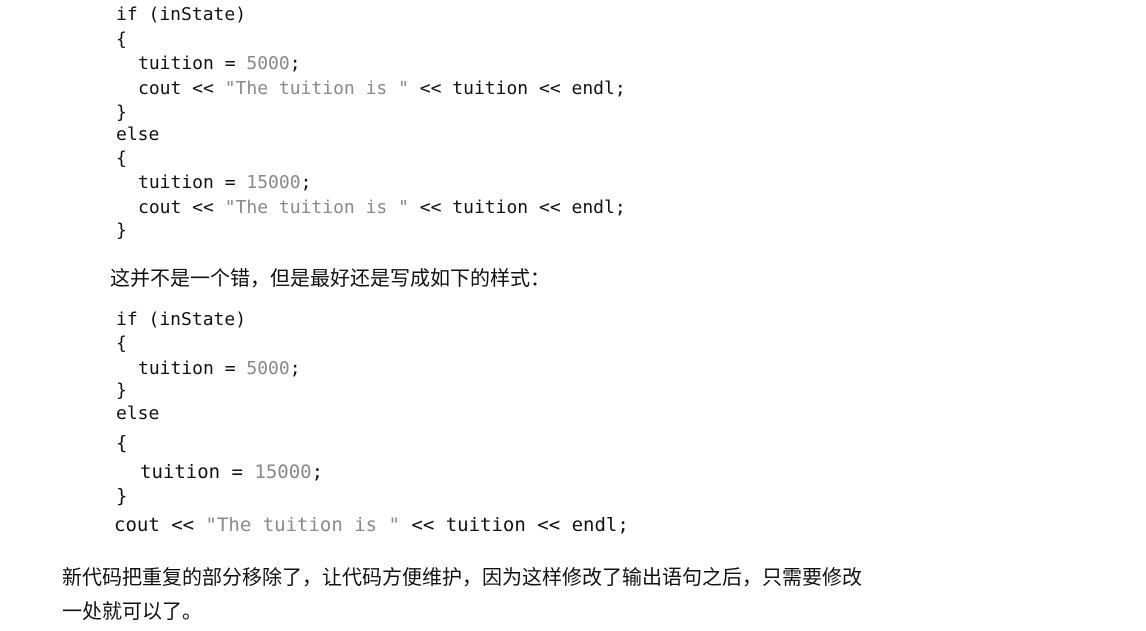  Describe the element at coordinates (330, 278) in the screenshot. I see `paragraph: 这并不是一个错，但是最好还是写成如下的样式：` at that location.